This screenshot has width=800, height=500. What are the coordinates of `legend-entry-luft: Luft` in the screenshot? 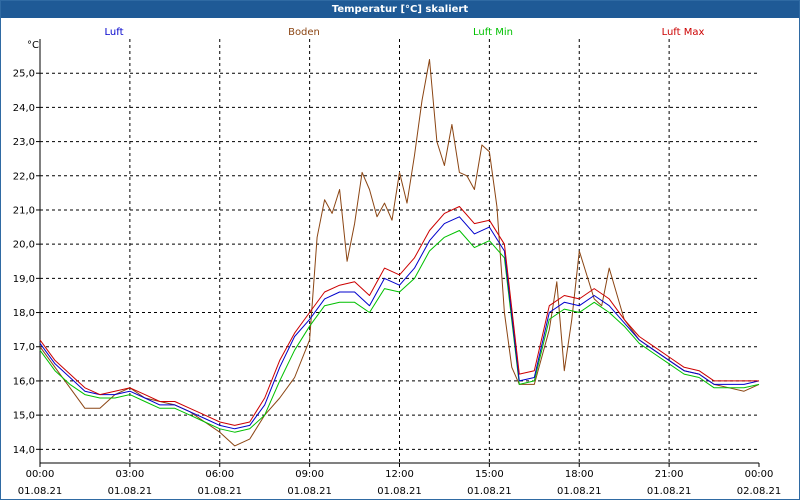 It's located at (114, 32).